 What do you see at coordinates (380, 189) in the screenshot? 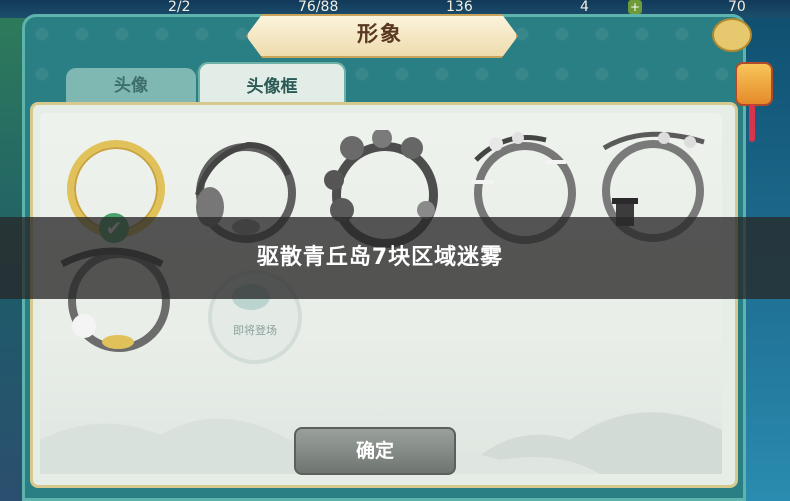
I see `frame-blossom` at bounding box center [380, 189].